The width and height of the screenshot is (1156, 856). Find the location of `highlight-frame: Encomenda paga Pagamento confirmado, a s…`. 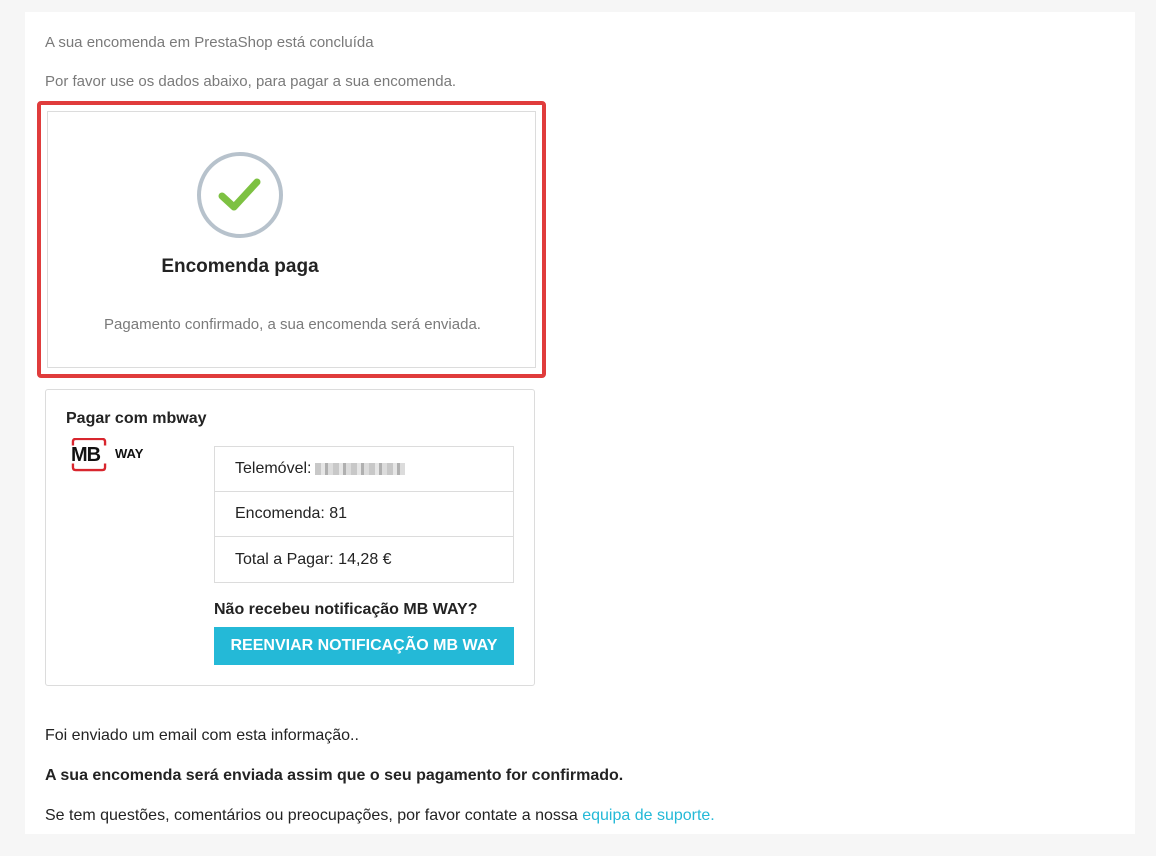

highlight-frame: Encomenda paga Pagamento confirmado, a s… is located at coordinates (291, 239).